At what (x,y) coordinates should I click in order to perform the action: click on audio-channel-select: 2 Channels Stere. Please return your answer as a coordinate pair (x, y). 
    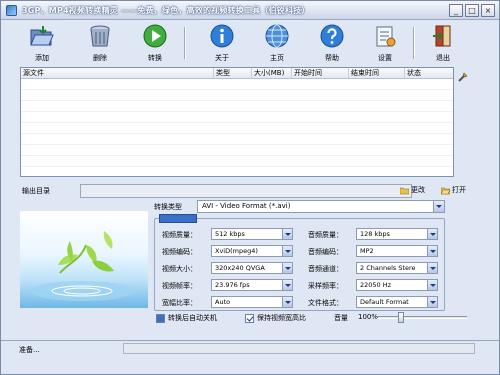
    Looking at the image, I should click on (397, 268).